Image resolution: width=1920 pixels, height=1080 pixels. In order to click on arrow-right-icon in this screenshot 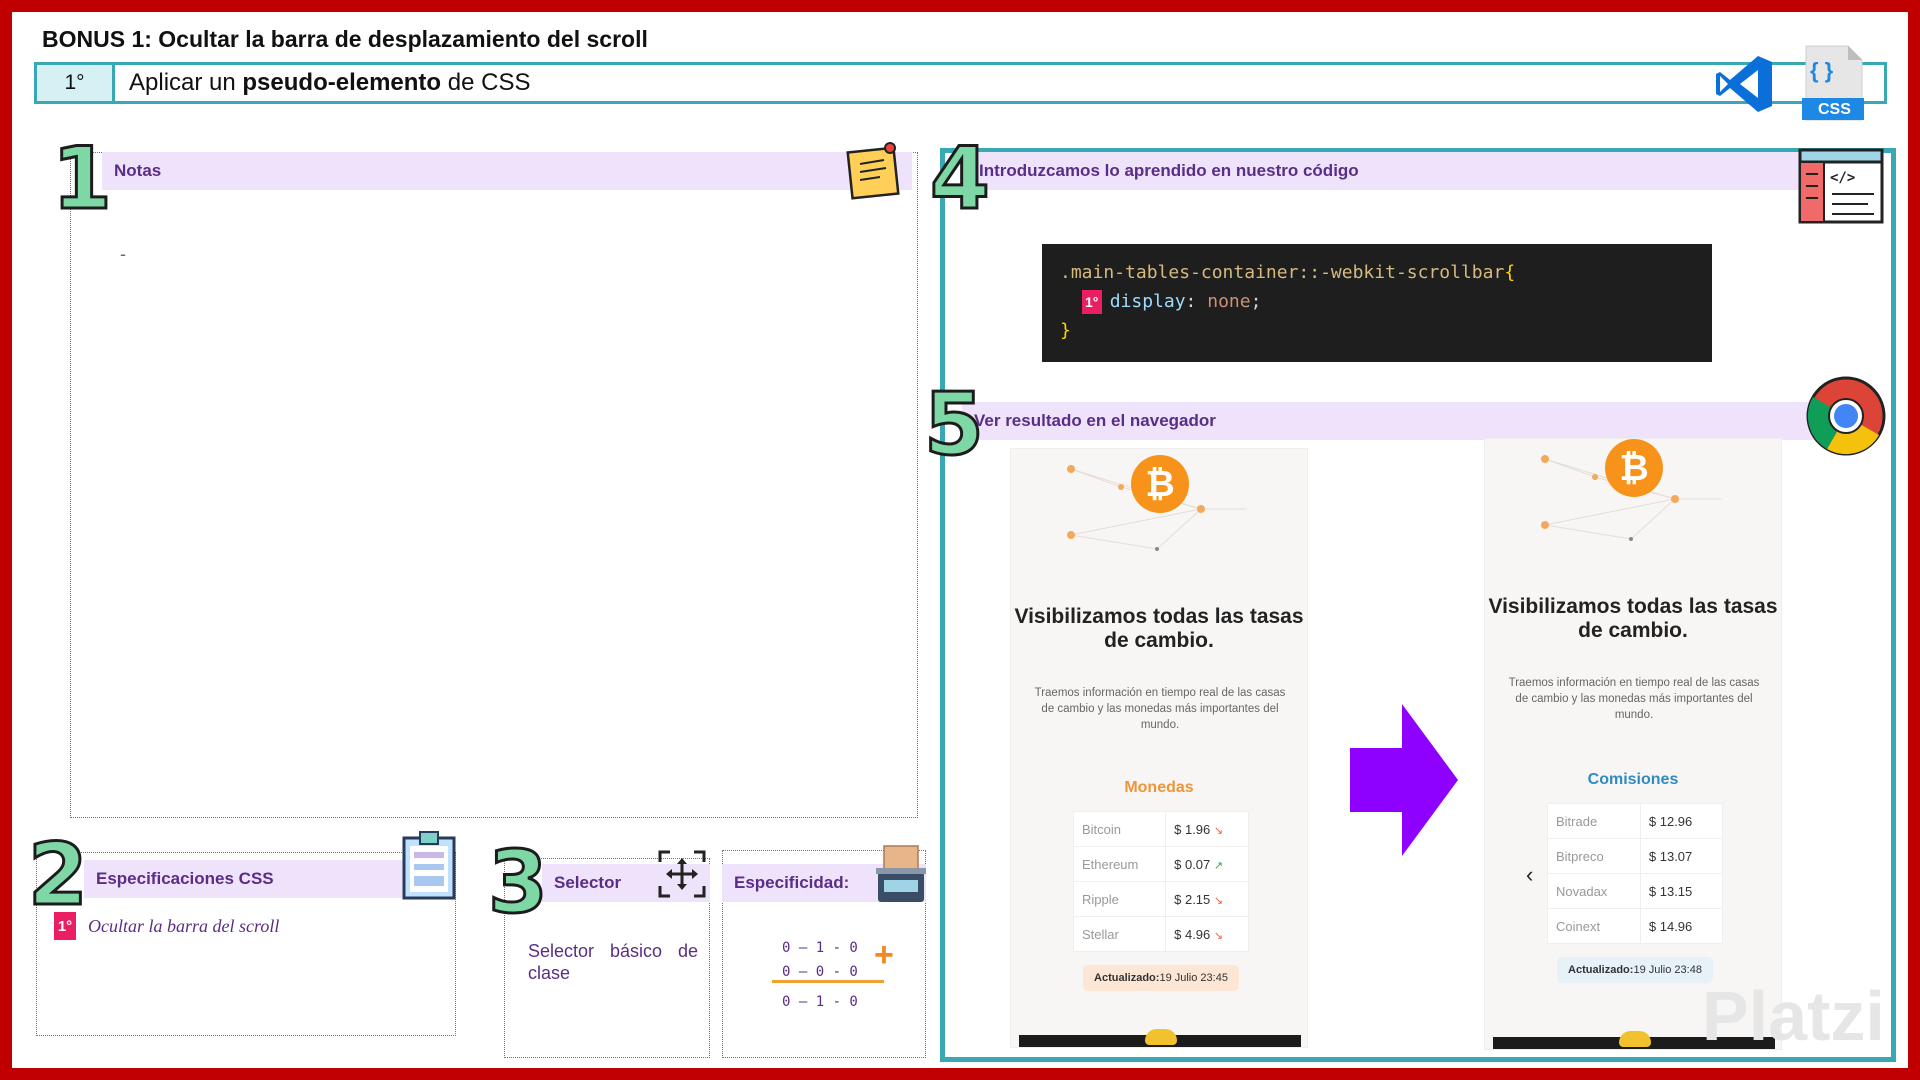, I will do `click(1404, 780)`.